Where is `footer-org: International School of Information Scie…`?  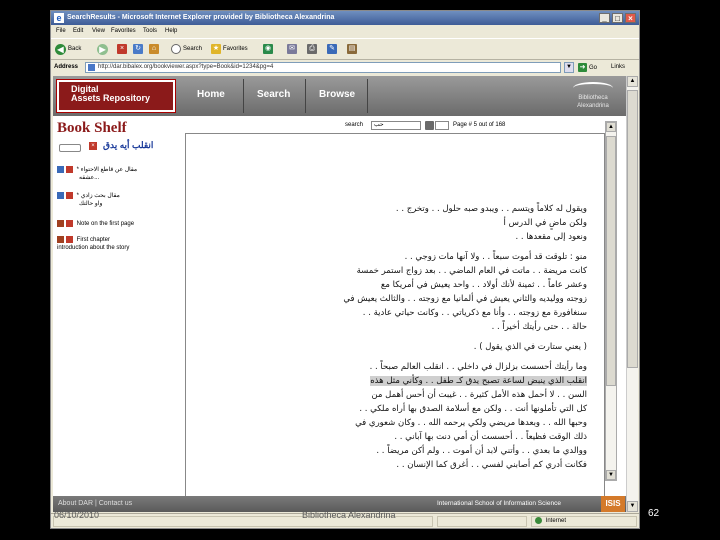 footer-org: International School of Information Scie… is located at coordinates (499, 503).